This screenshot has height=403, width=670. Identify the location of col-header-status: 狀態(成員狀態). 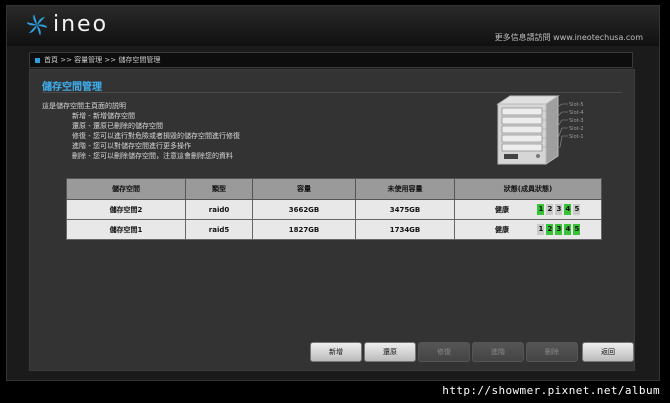
(528, 189).